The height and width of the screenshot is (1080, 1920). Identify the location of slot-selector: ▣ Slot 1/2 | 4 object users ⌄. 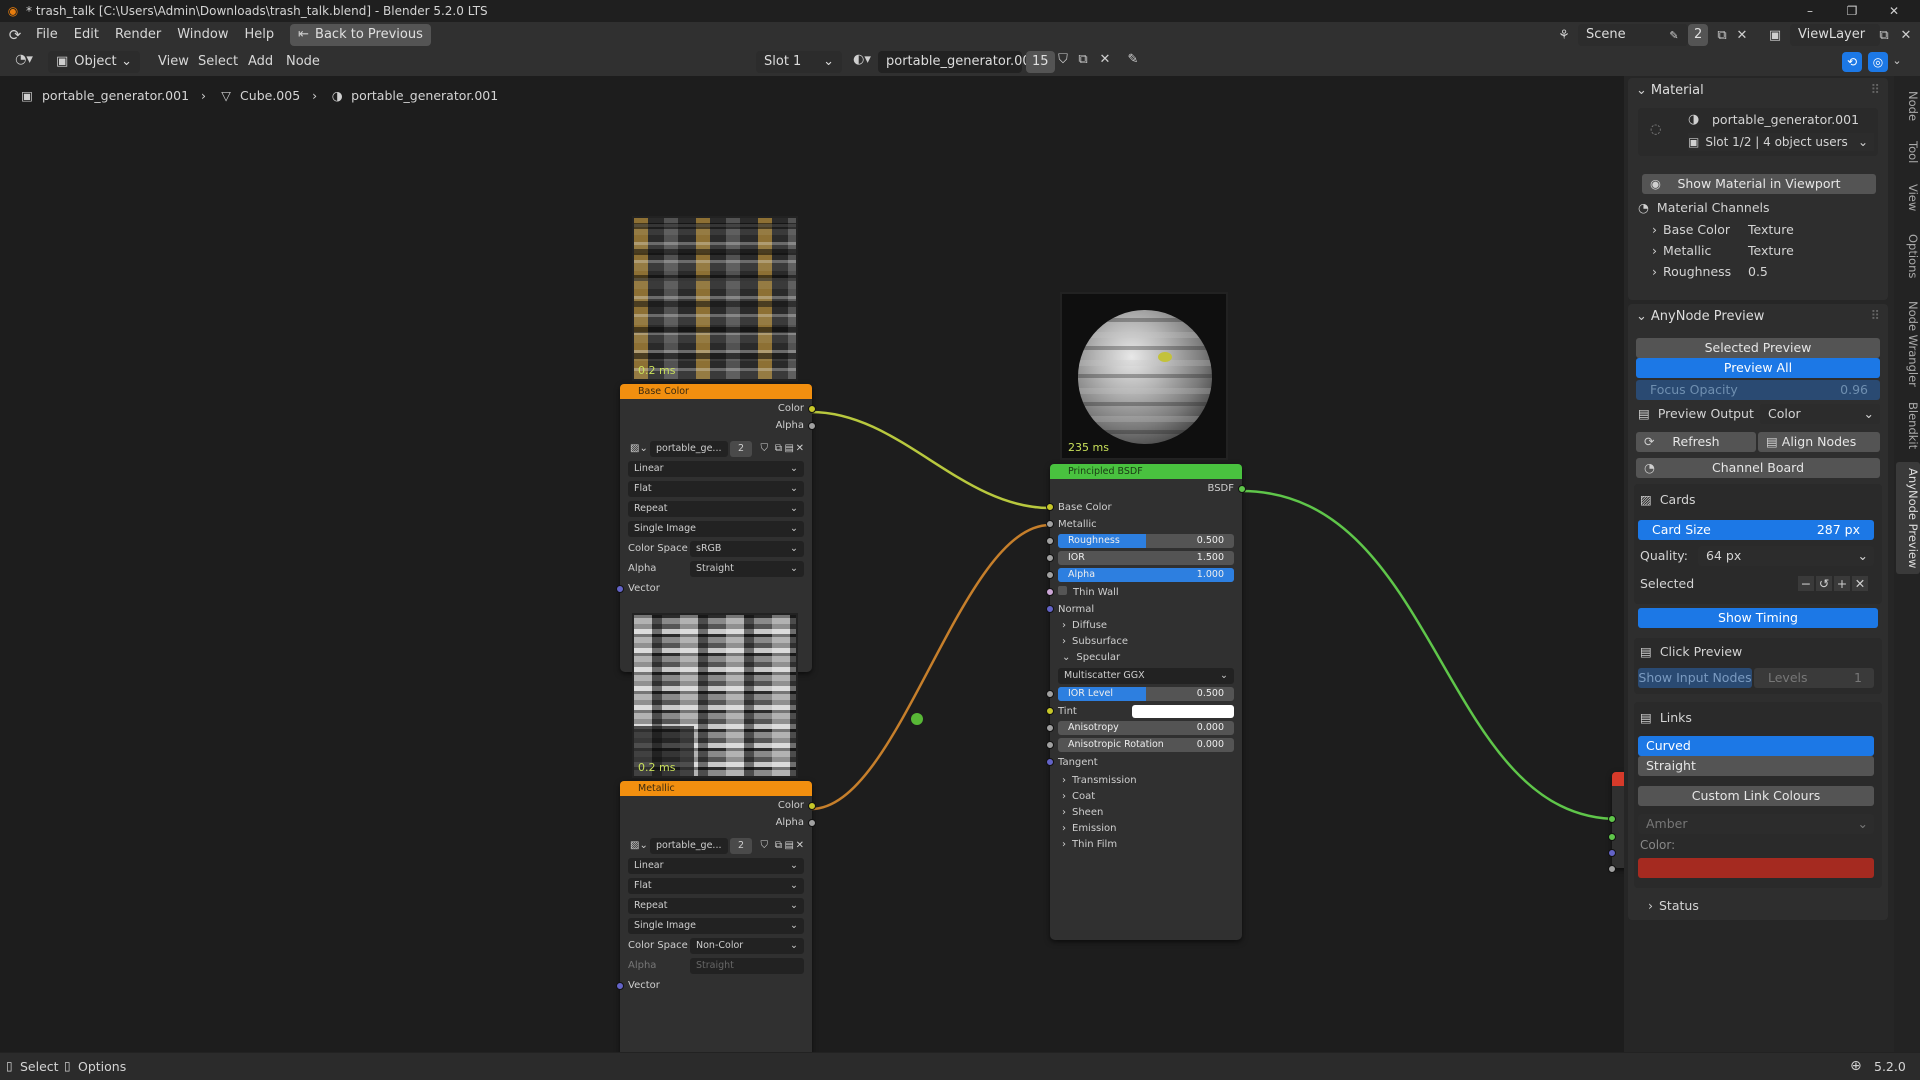
(1781, 142).